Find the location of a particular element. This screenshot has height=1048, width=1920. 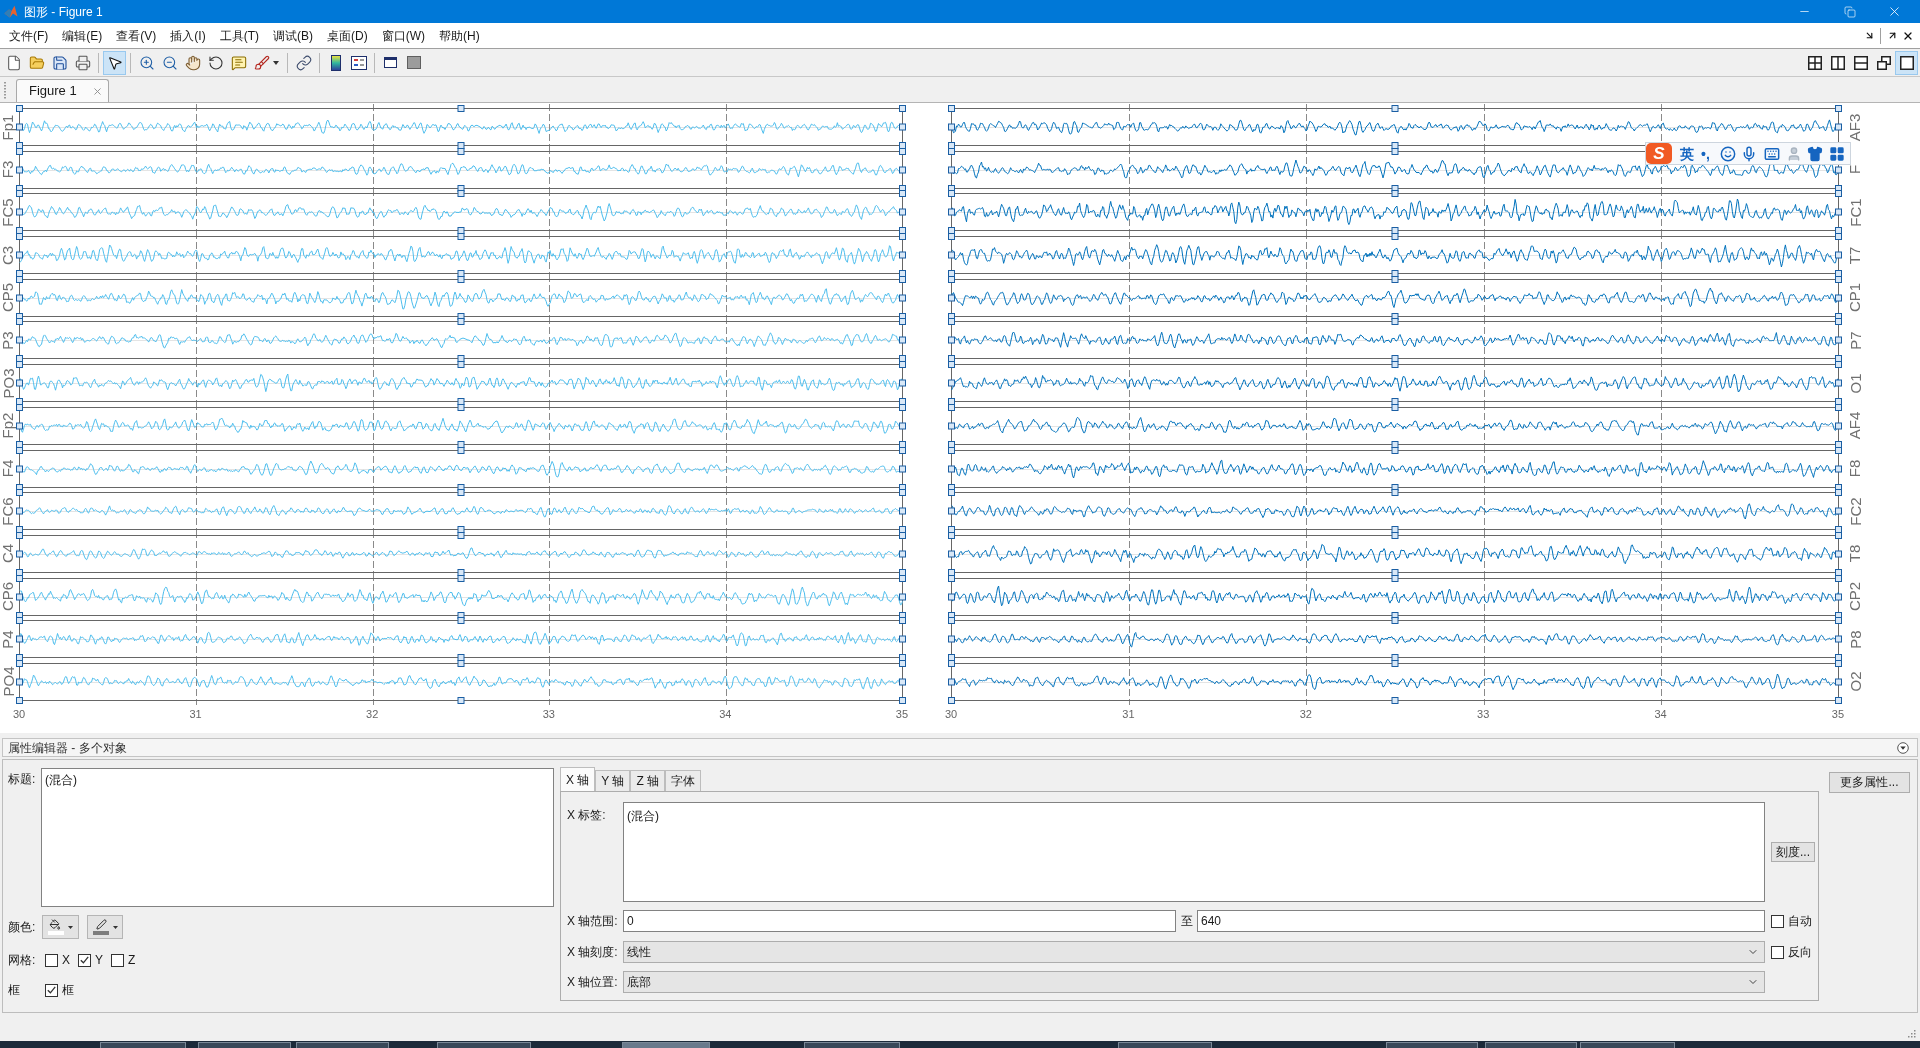

x-label-field: (混合) is located at coordinates (1194, 852).